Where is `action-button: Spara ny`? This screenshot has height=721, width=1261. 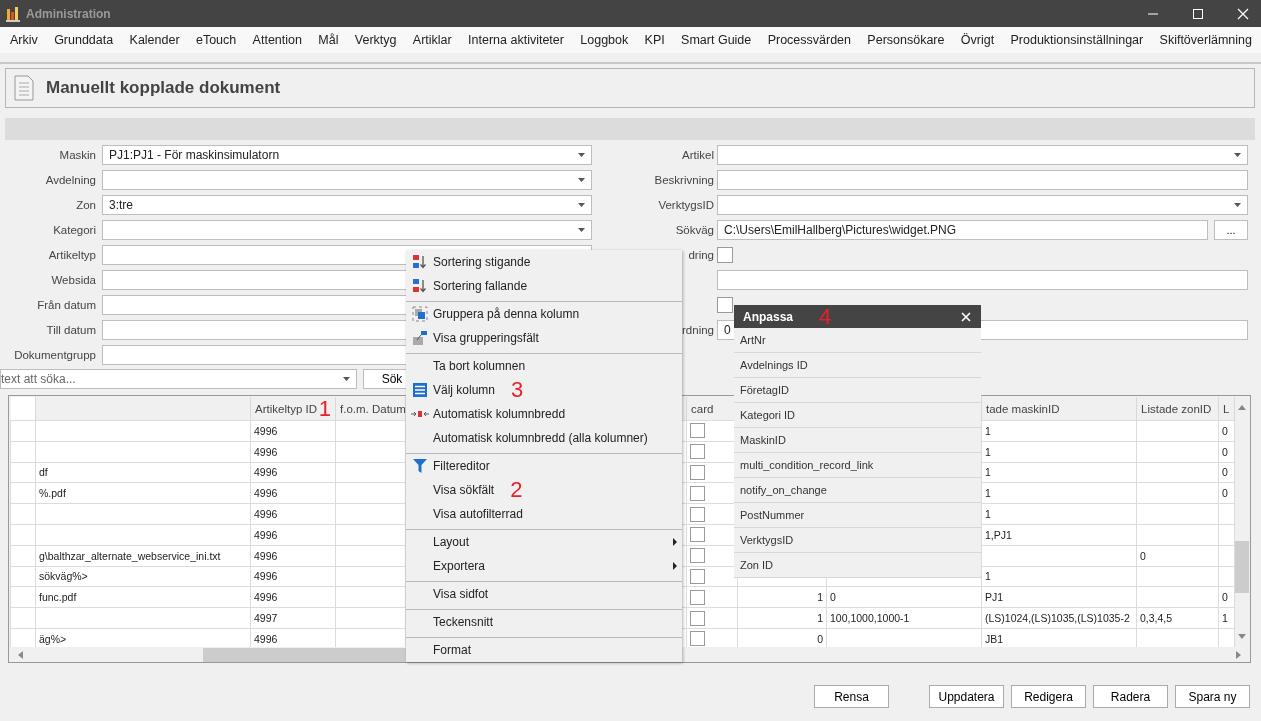
action-button: Spara ny is located at coordinates (1212, 696).